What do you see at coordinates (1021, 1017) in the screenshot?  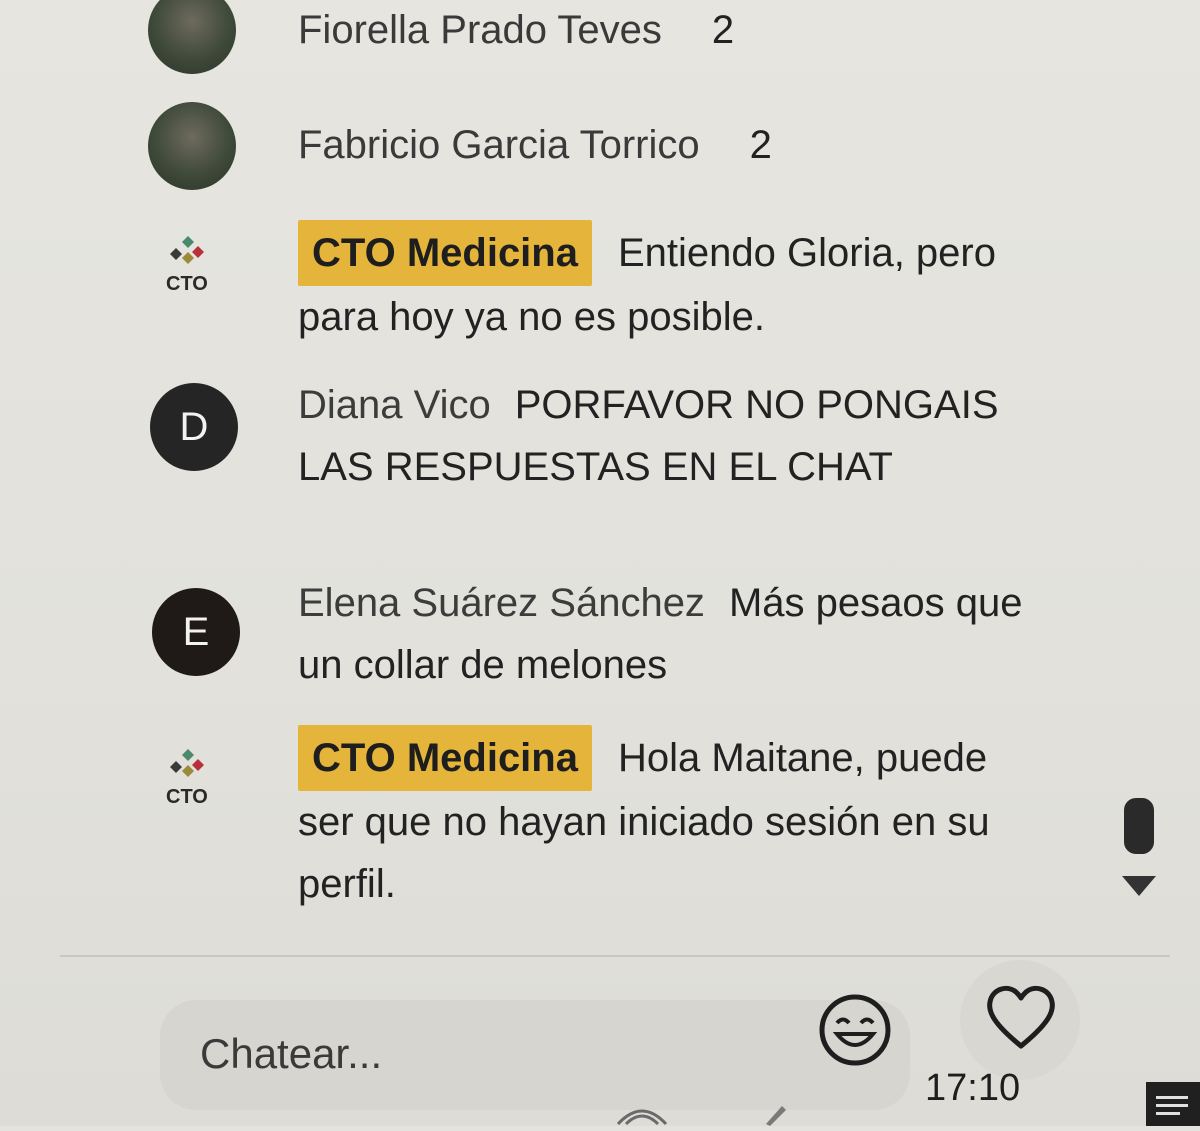 I see `heart-icon` at bounding box center [1021, 1017].